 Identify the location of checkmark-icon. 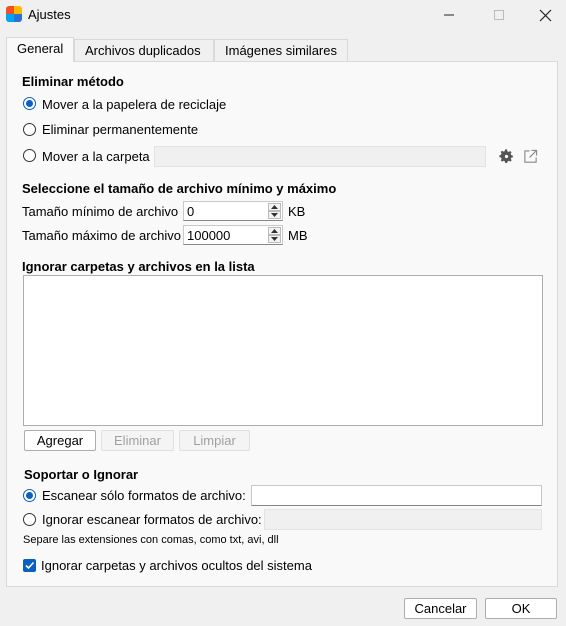
(30, 565).